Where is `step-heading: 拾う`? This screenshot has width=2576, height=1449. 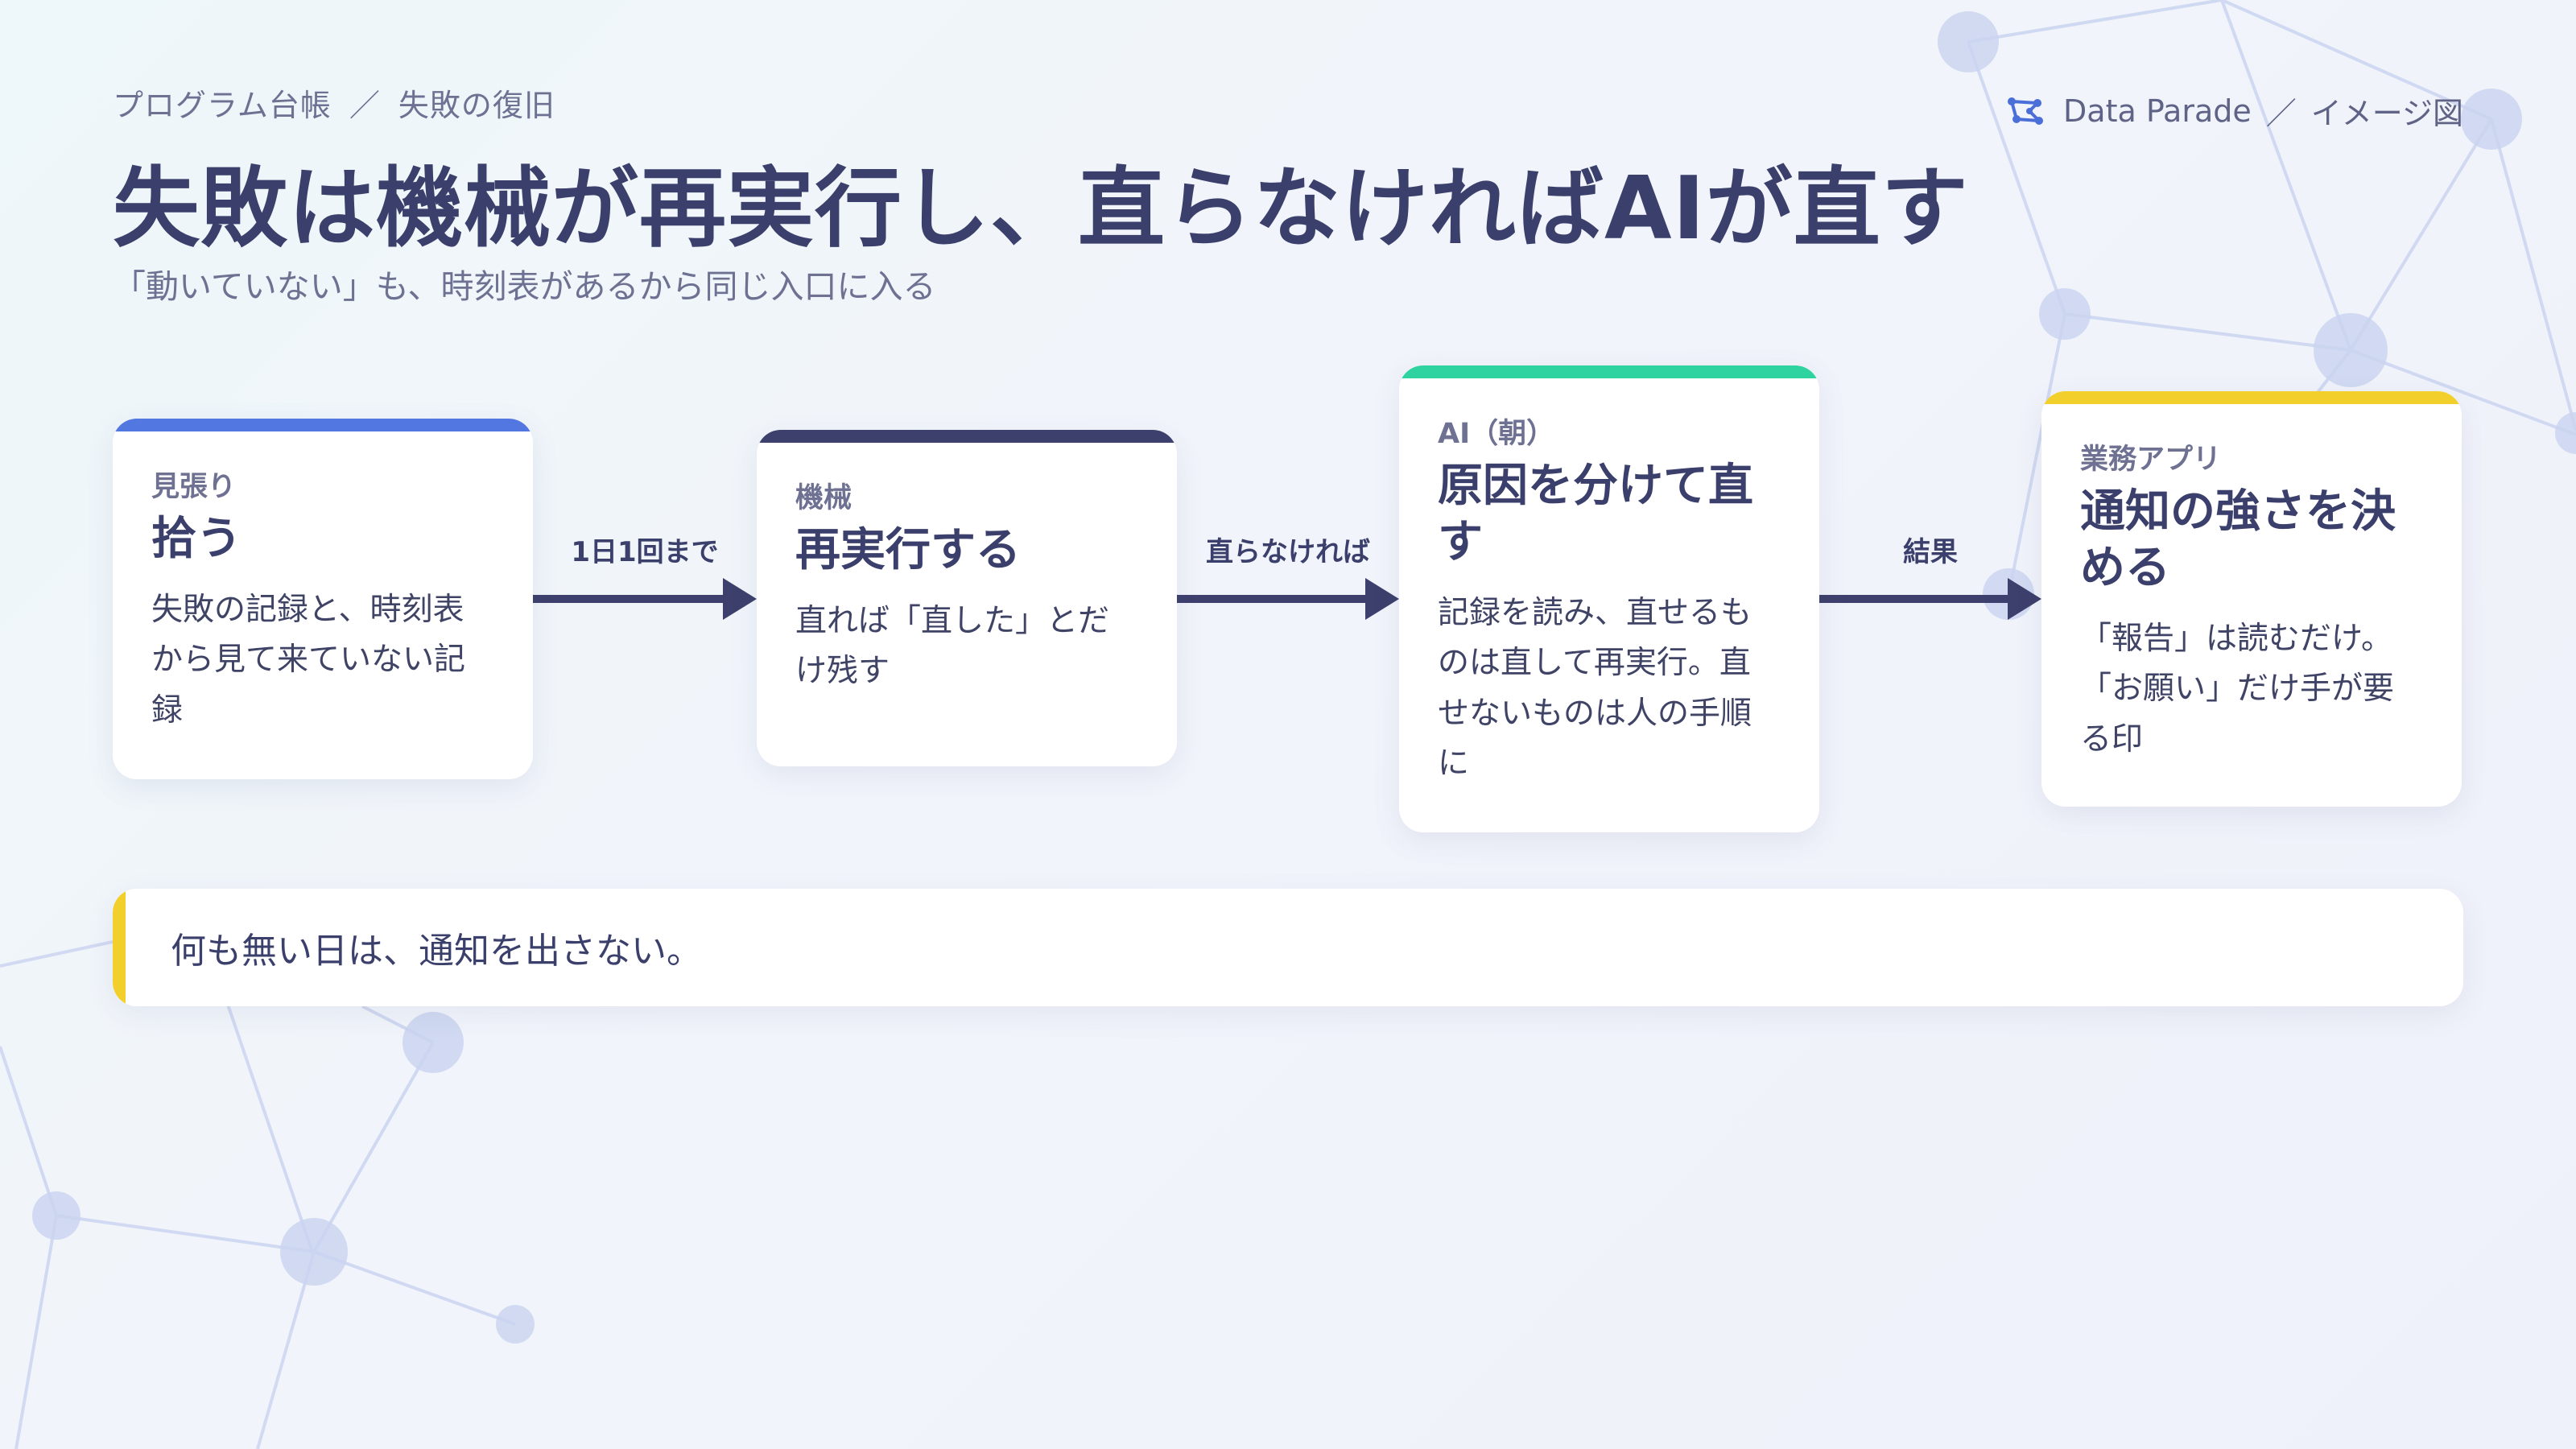 step-heading: 拾う is located at coordinates (196, 539).